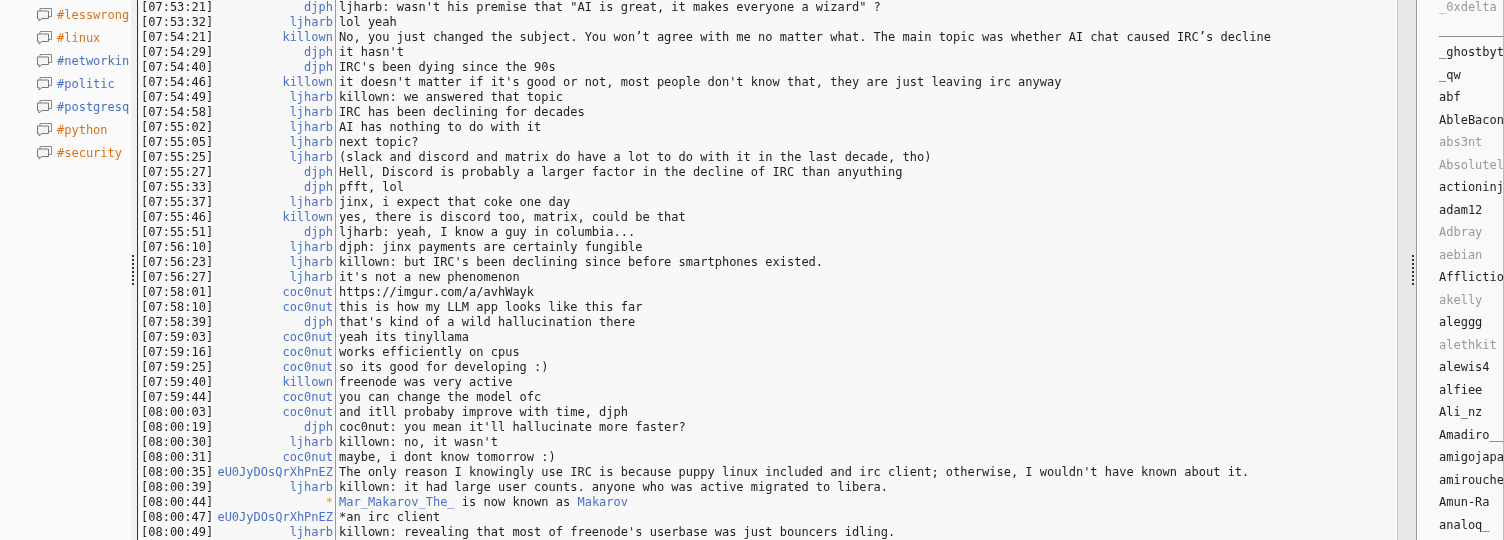 The width and height of the screenshot is (1504, 540). Describe the element at coordinates (177, 97) in the screenshot. I see `timestamp: [07:54:49]` at that location.